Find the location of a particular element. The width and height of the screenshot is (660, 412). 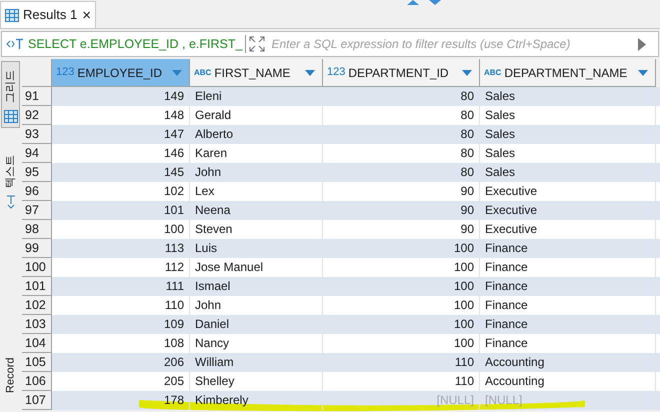

row-number: 91 is located at coordinates (37, 96).